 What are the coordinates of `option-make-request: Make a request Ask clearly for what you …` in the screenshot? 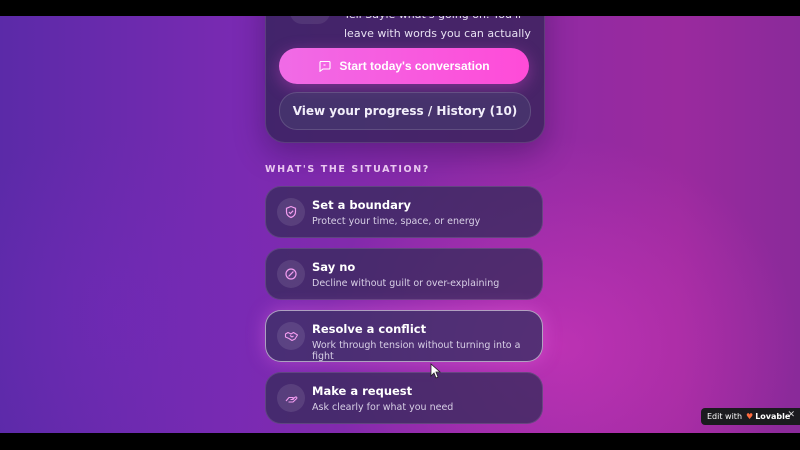 It's located at (404, 398).